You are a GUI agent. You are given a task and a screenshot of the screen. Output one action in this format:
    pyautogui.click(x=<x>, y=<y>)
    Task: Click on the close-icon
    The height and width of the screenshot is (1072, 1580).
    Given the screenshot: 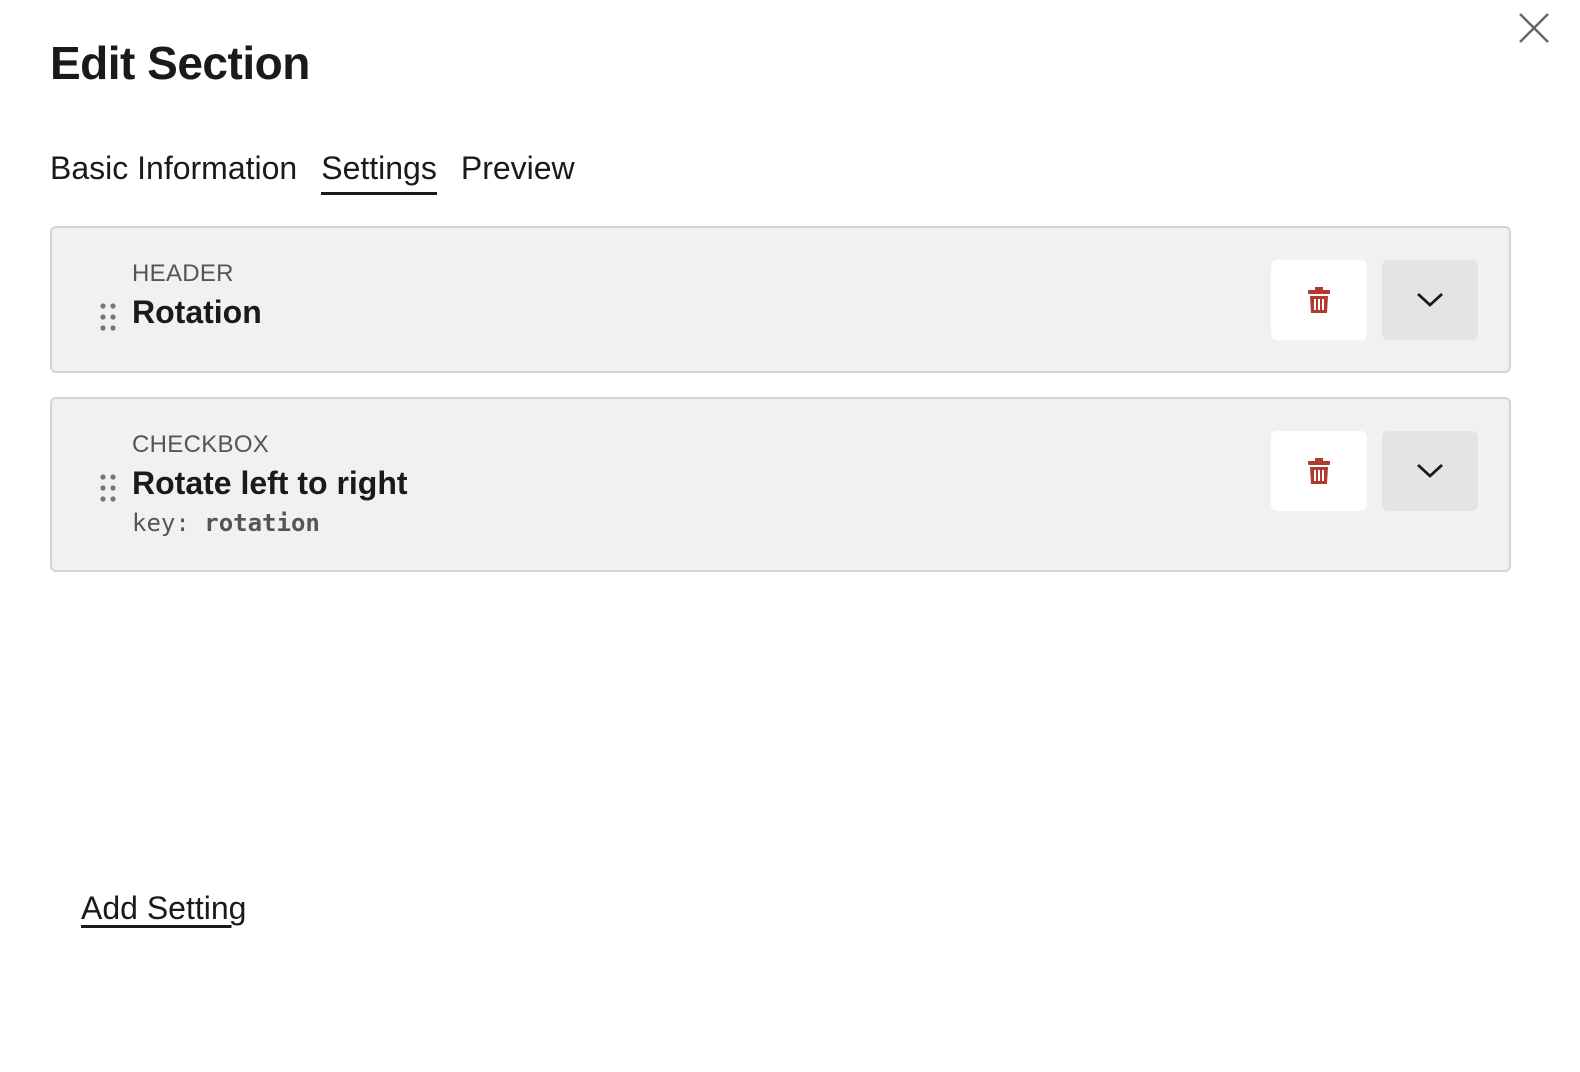 What is the action you would take?
    pyautogui.click(x=1534, y=28)
    